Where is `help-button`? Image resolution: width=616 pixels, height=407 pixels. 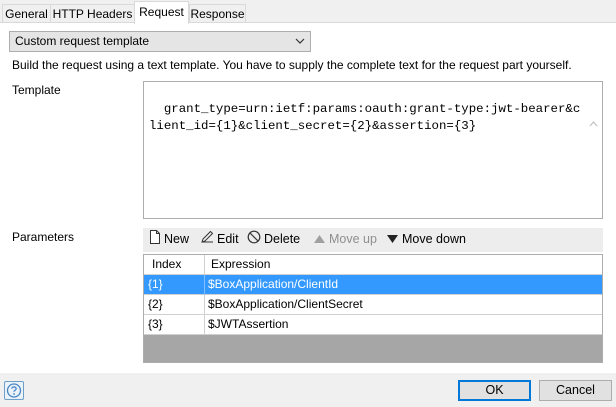
help-button is located at coordinates (14, 390).